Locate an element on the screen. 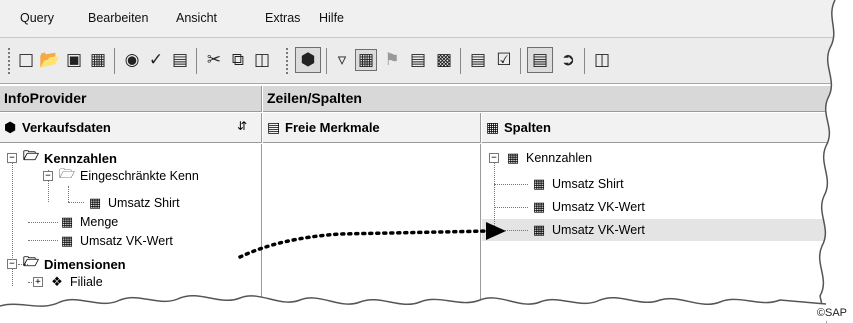 The height and width of the screenshot is (323, 853). expand-filiale-icon: + is located at coordinates (38, 282).